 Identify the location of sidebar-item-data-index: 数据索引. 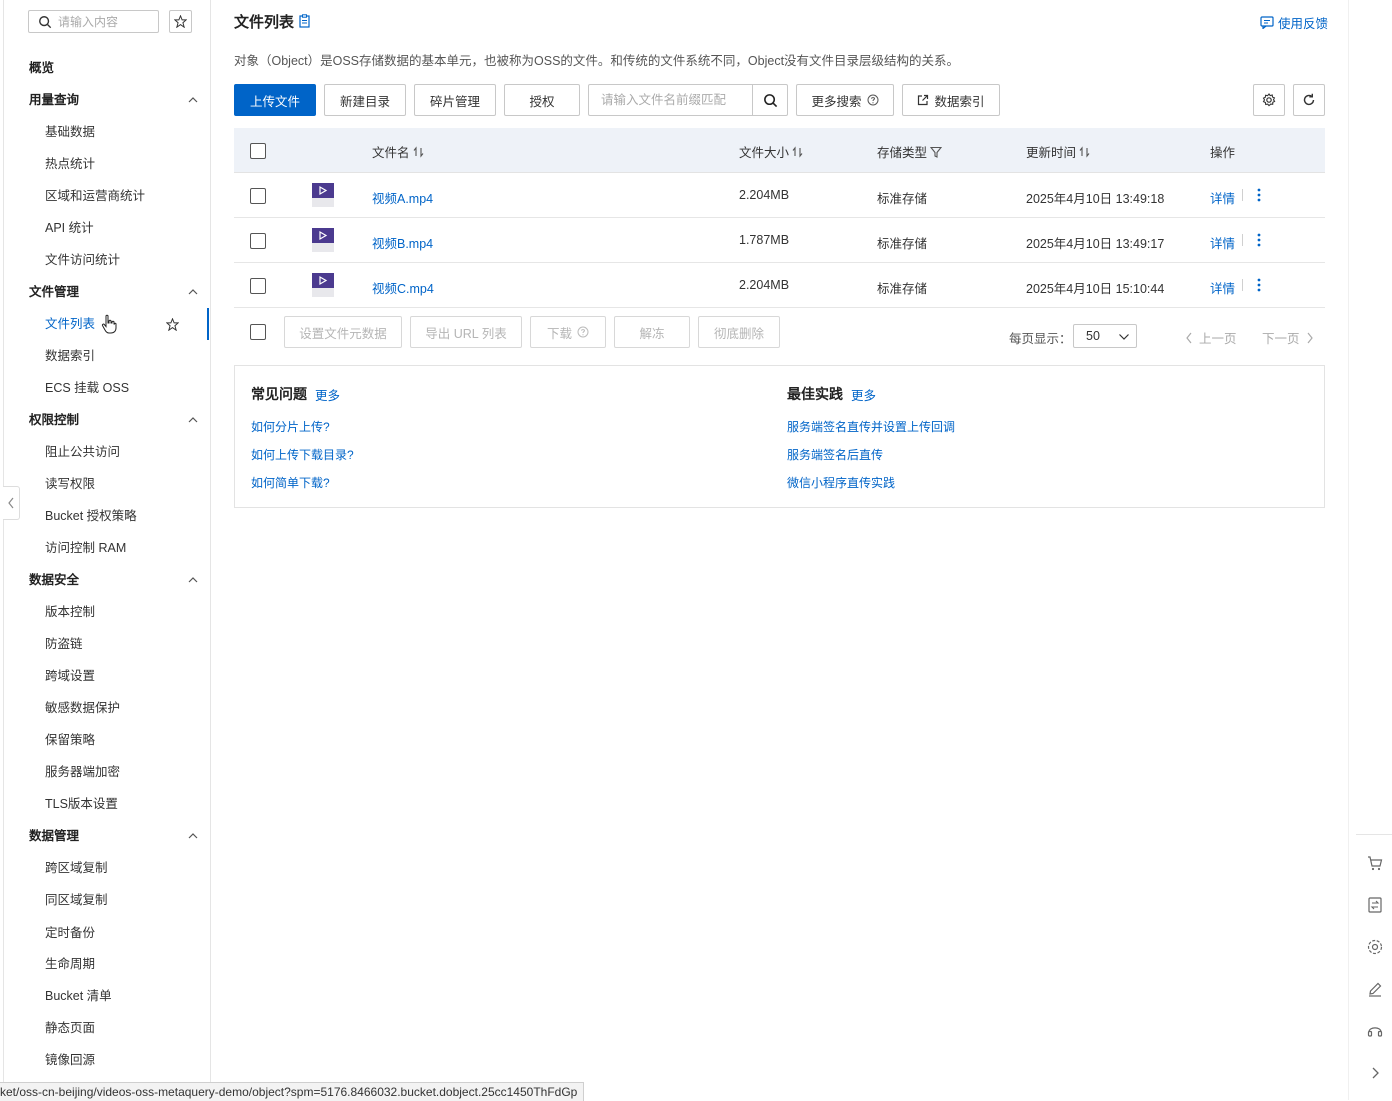
(70, 356).